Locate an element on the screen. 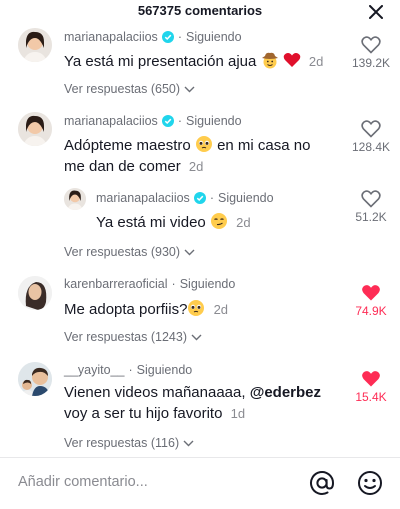  reply-like-button: 51.2K is located at coordinates (371, 207).